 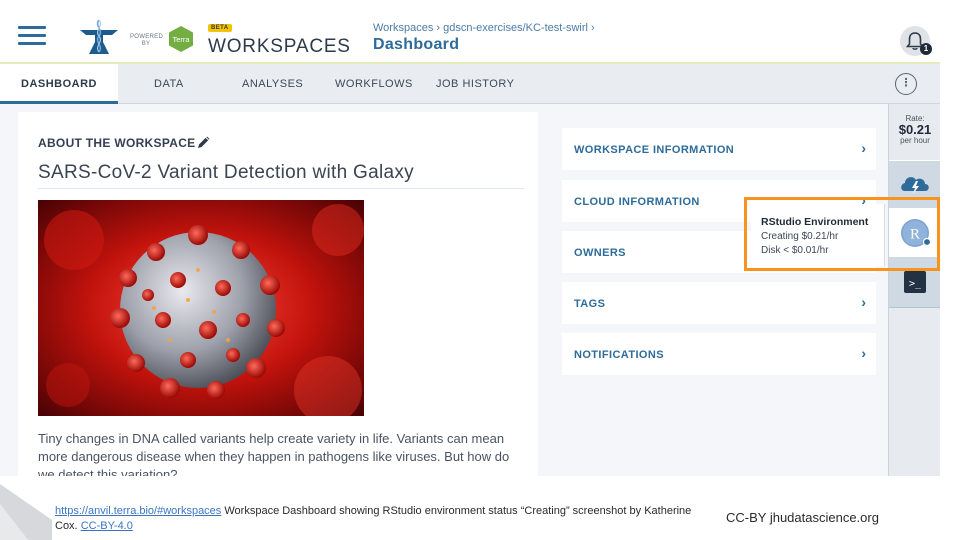 I want to click on cost-rate-display: Rate: $0.21 per hour, so click(x=914, y=132).